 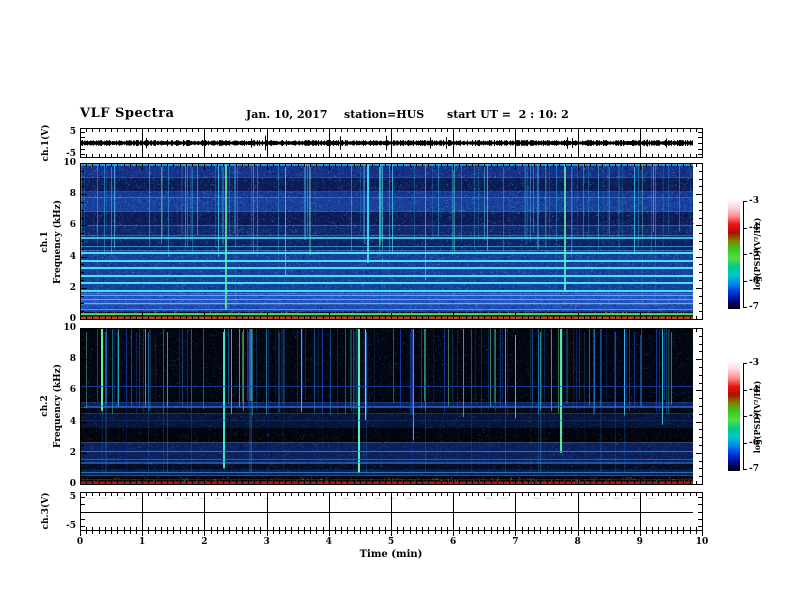 What do you see at coordinates (72, 194) in the screenshot?
I see `freq-tick-label-sp1: 8` at bounding box center [72, 194].